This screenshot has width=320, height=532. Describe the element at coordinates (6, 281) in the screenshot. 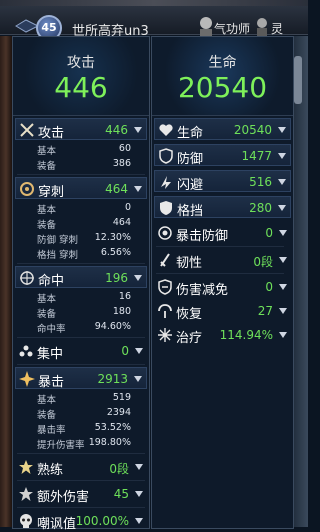

I see `left-frame-decoration` at that location.